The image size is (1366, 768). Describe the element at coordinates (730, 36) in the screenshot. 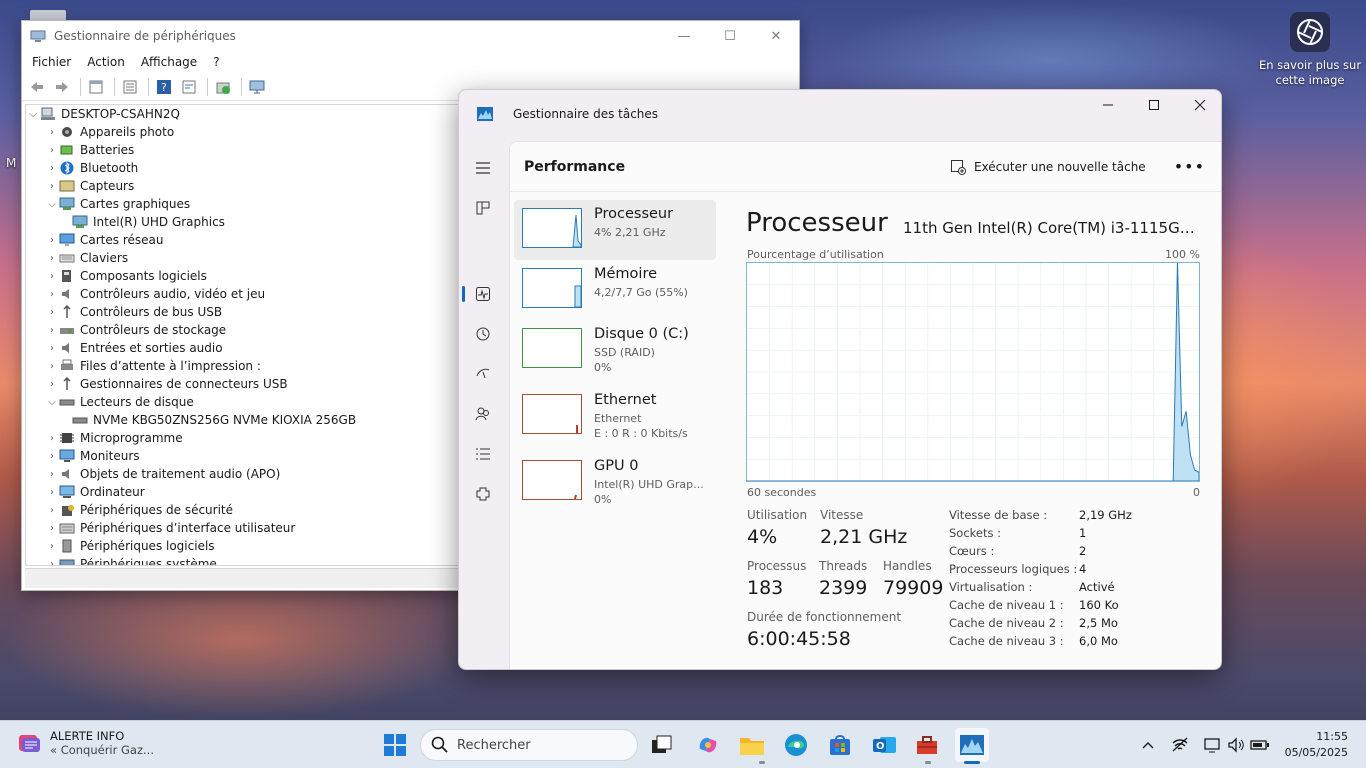

I see `maximize-button: ☐` at that location.